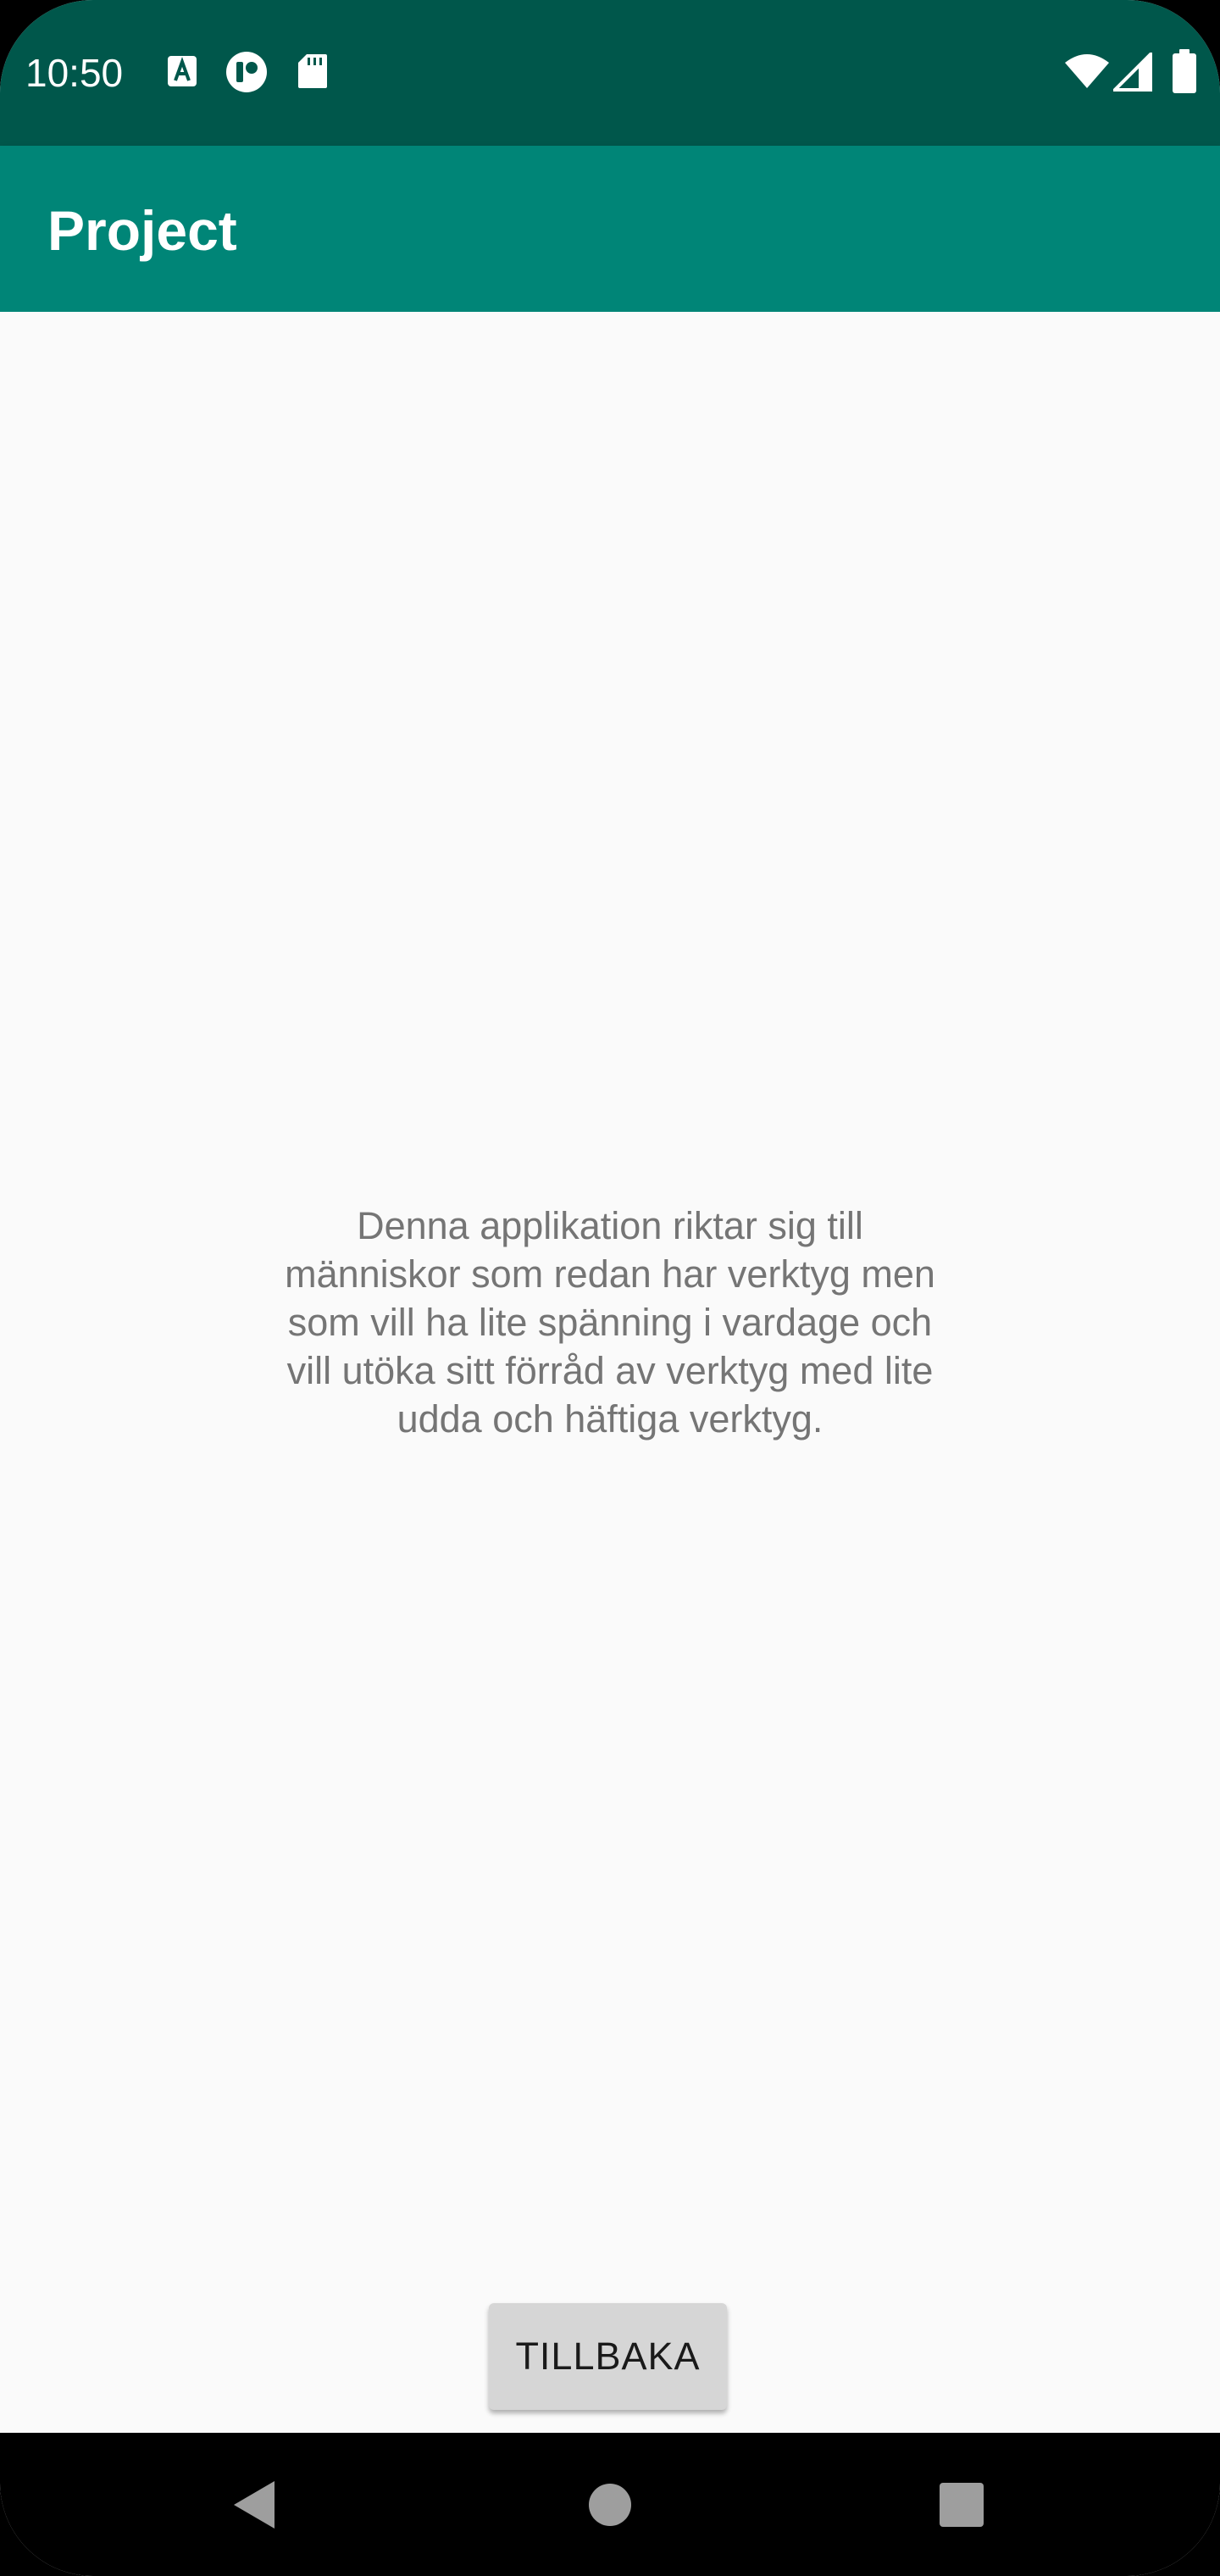  Describe the element at coordinates (142, 230) in the screenshot. I see `app-title: Project` at that location.